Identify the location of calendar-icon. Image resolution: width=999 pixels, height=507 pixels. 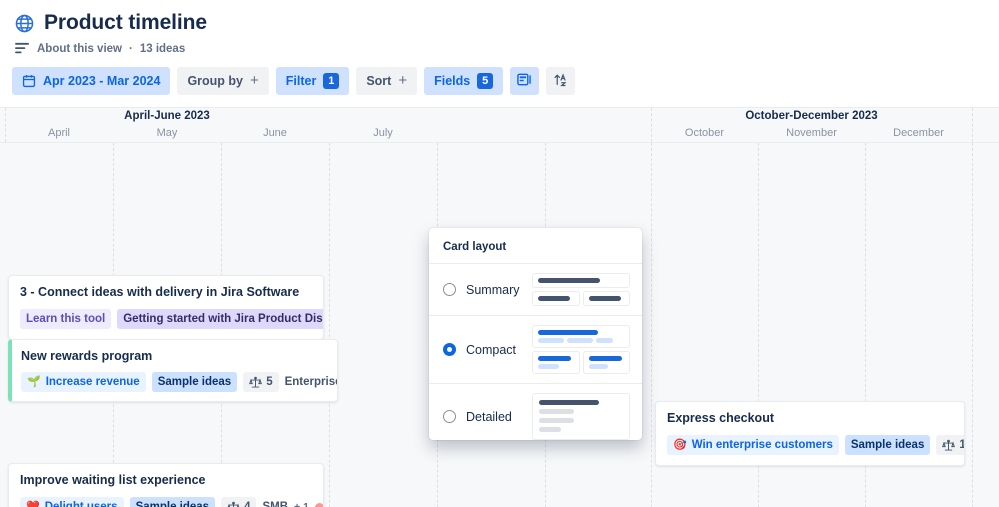
(29, 81).